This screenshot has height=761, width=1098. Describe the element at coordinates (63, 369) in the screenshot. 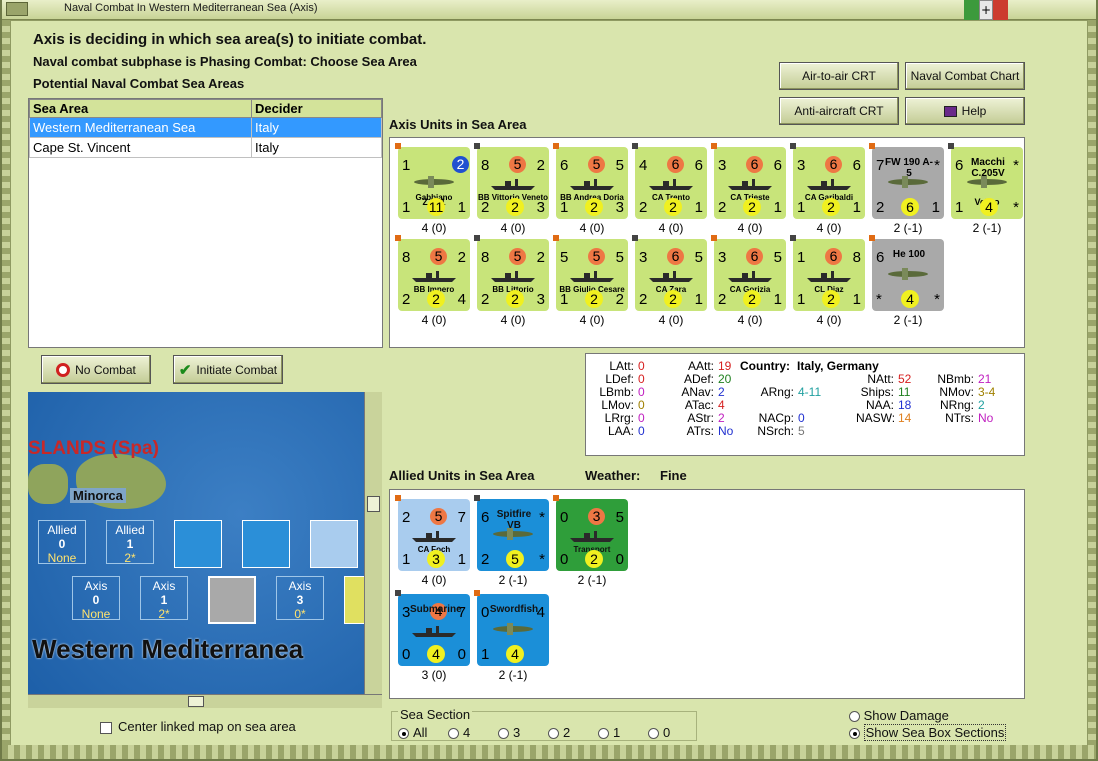

I see `no-entry-icon` at that location.